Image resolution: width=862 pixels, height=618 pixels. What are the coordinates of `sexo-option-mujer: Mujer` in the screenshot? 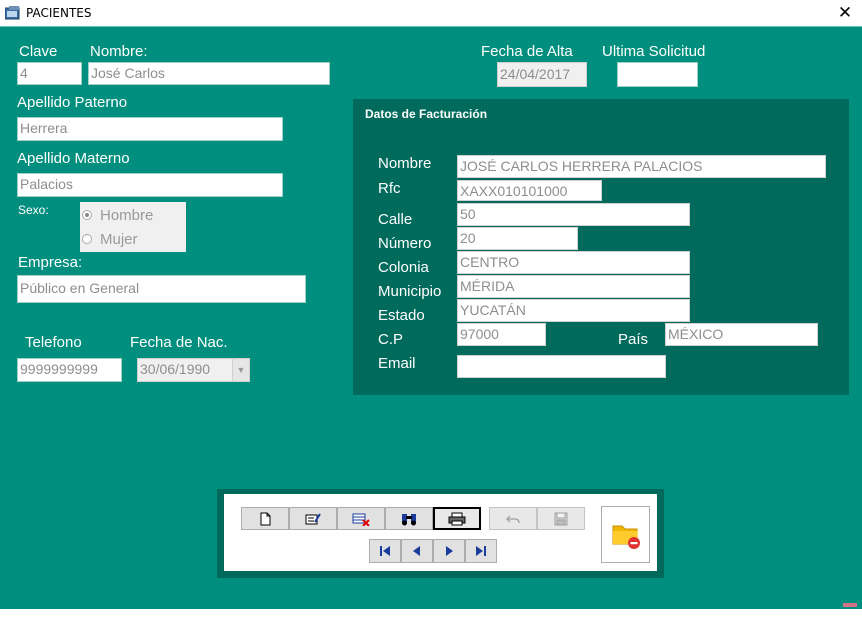 It's located at (110, 239).